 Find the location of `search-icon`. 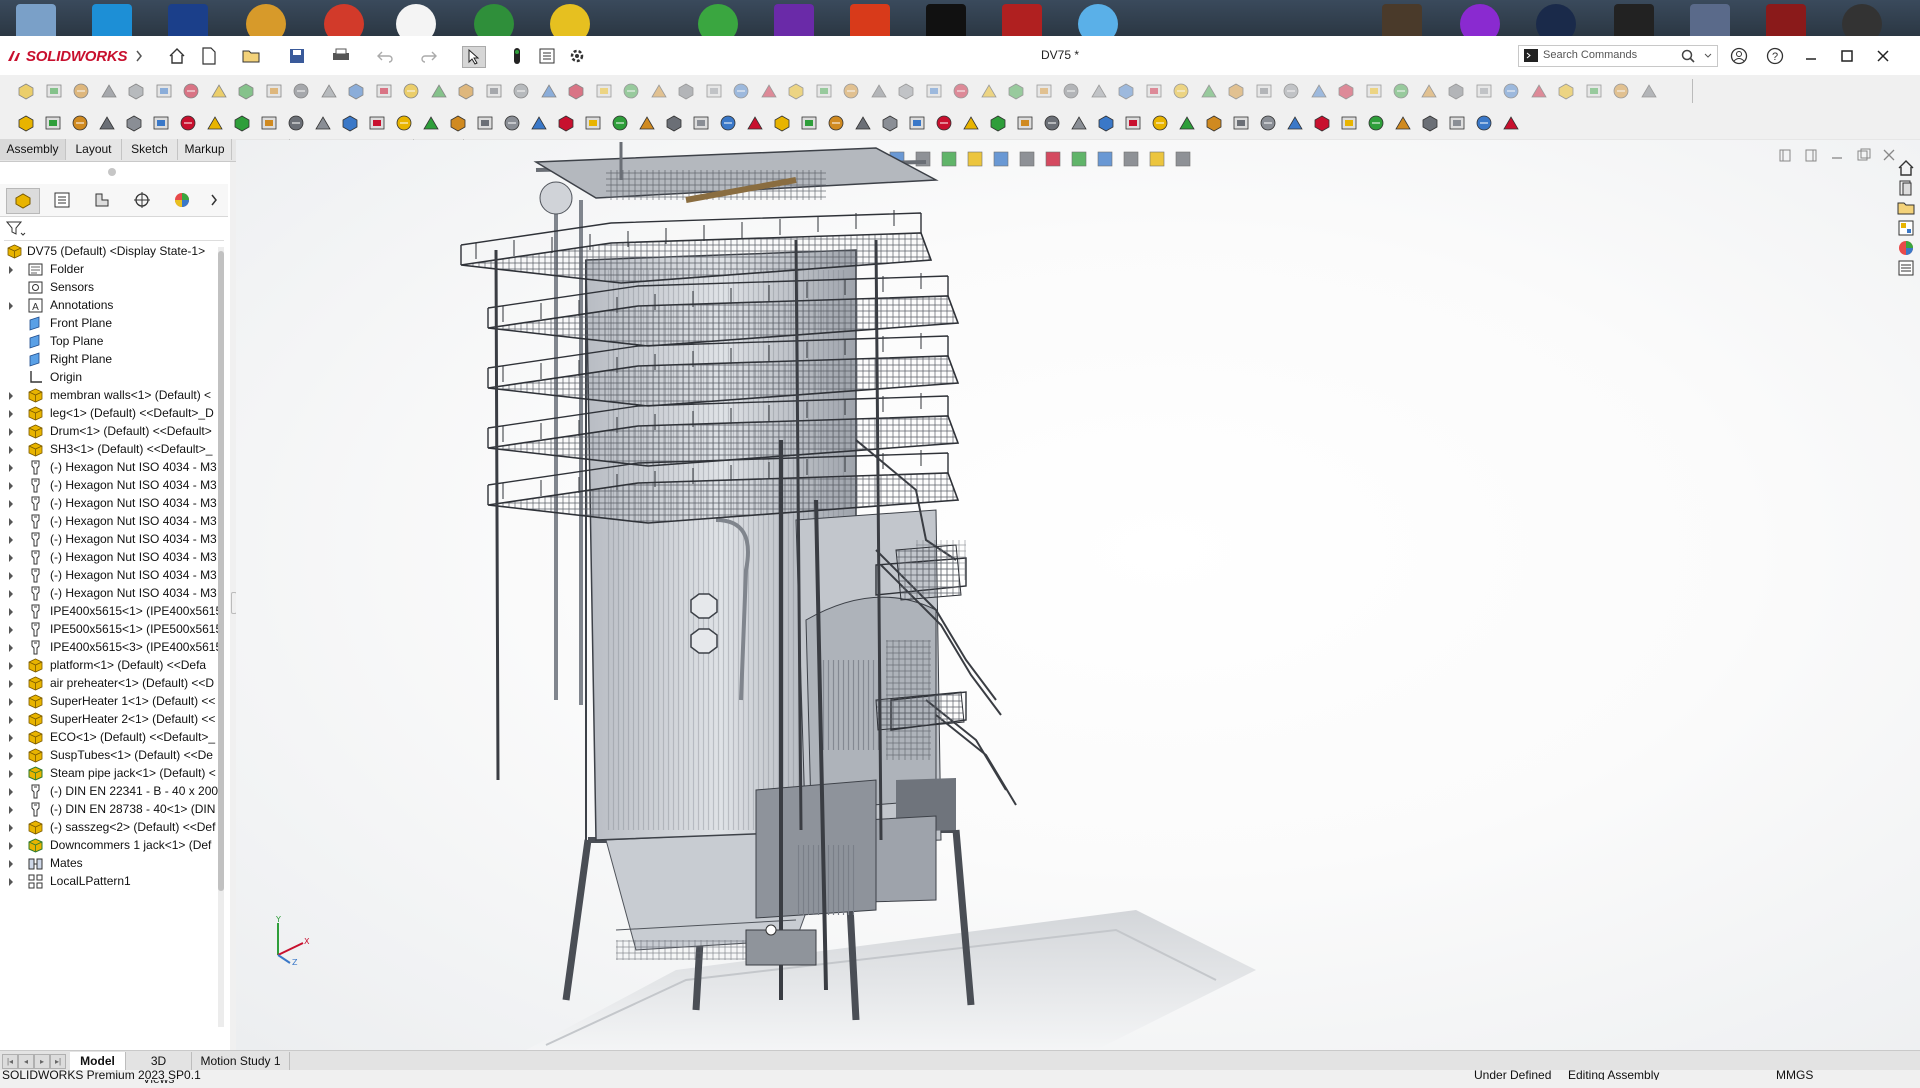

search-icon is located at coordinates (1688, 56).